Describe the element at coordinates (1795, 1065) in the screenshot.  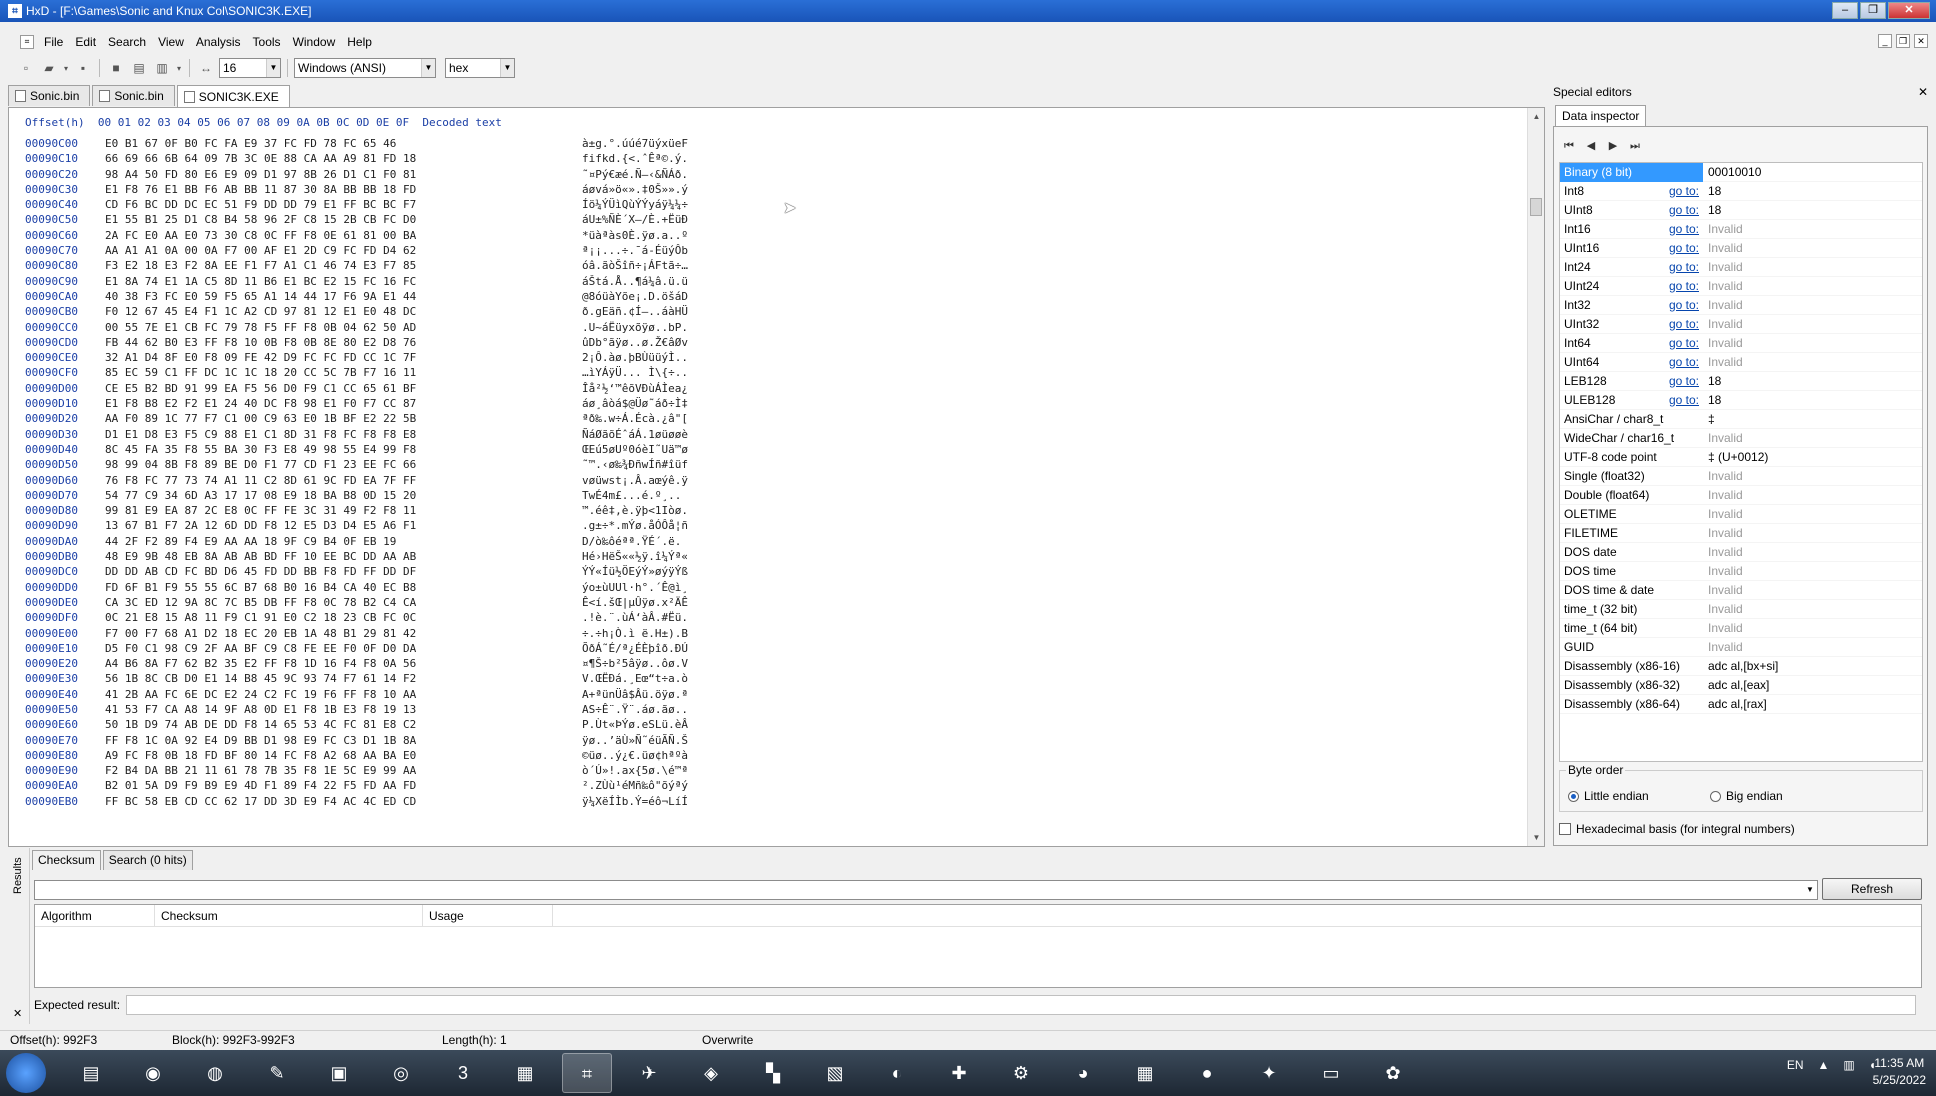
I see `language-indicator: EN` at that location.